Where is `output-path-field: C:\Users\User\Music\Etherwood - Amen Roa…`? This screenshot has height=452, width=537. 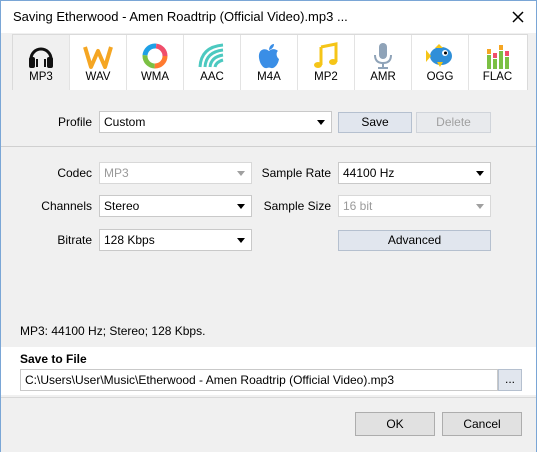
output-path-field: C:\Users\User\Music\Etherwood - Amen Roa… is located at coordinates (259, 380).